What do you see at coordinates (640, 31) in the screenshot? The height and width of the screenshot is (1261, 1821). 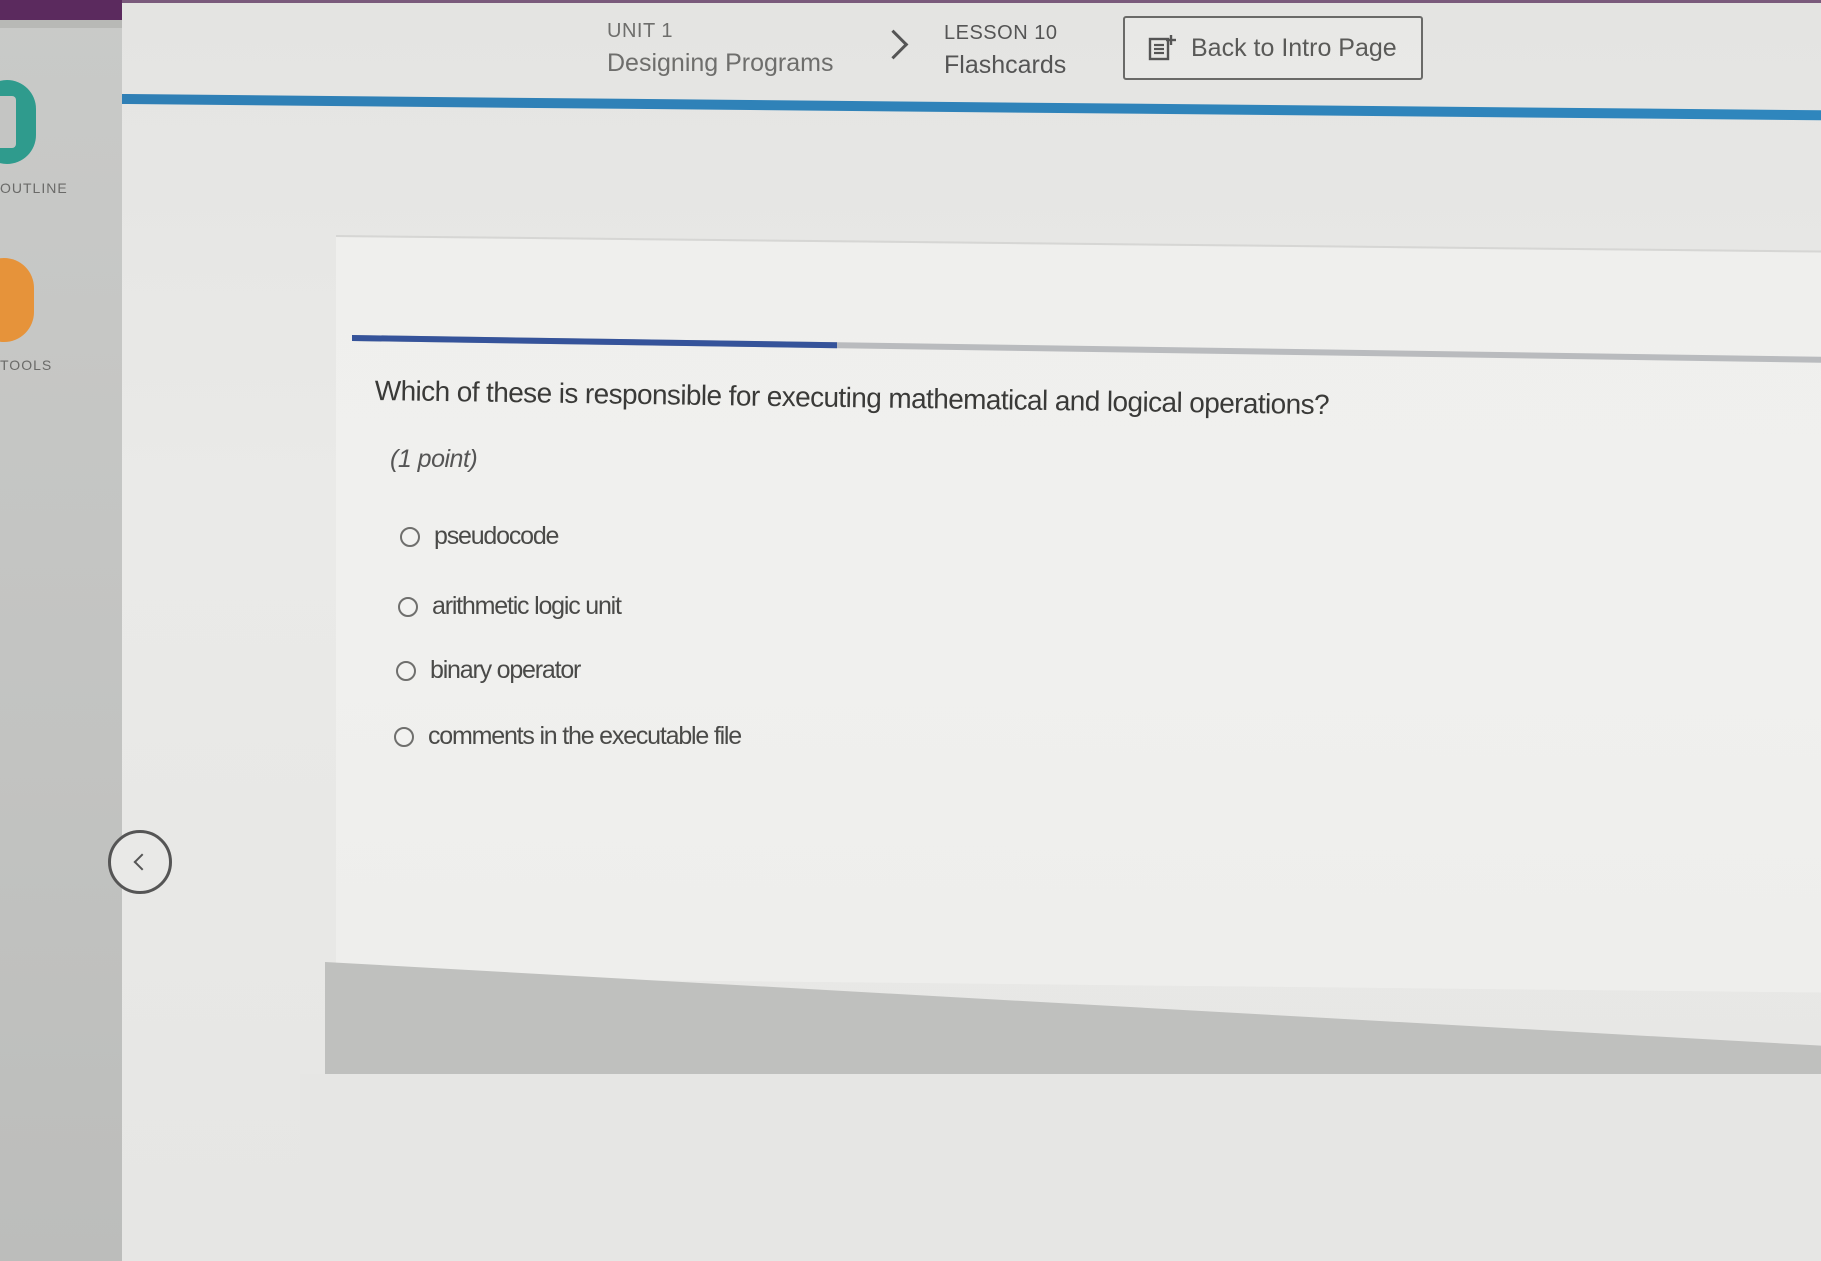 I see `unit-label: UNIT 1` at bounding box center [640, 31].